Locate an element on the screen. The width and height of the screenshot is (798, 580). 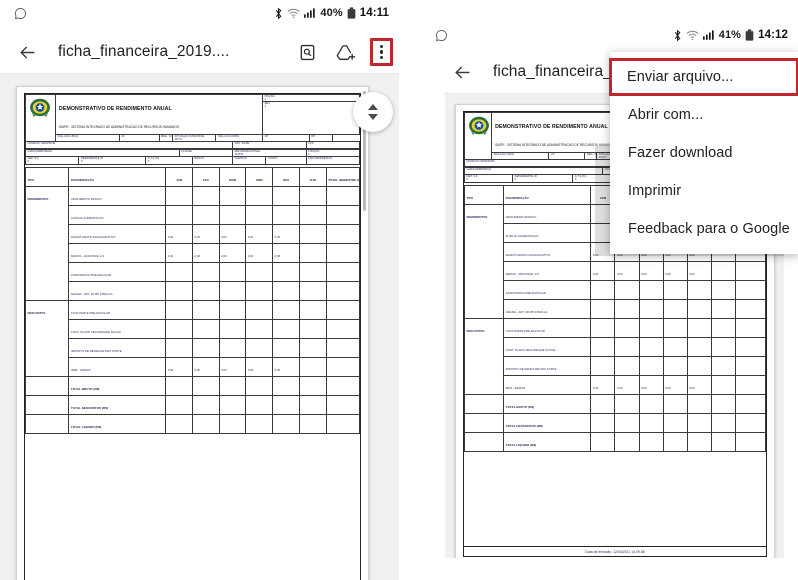
column-header-label: DISCRIMINAÇÃO is located at coordinates (82, 179).